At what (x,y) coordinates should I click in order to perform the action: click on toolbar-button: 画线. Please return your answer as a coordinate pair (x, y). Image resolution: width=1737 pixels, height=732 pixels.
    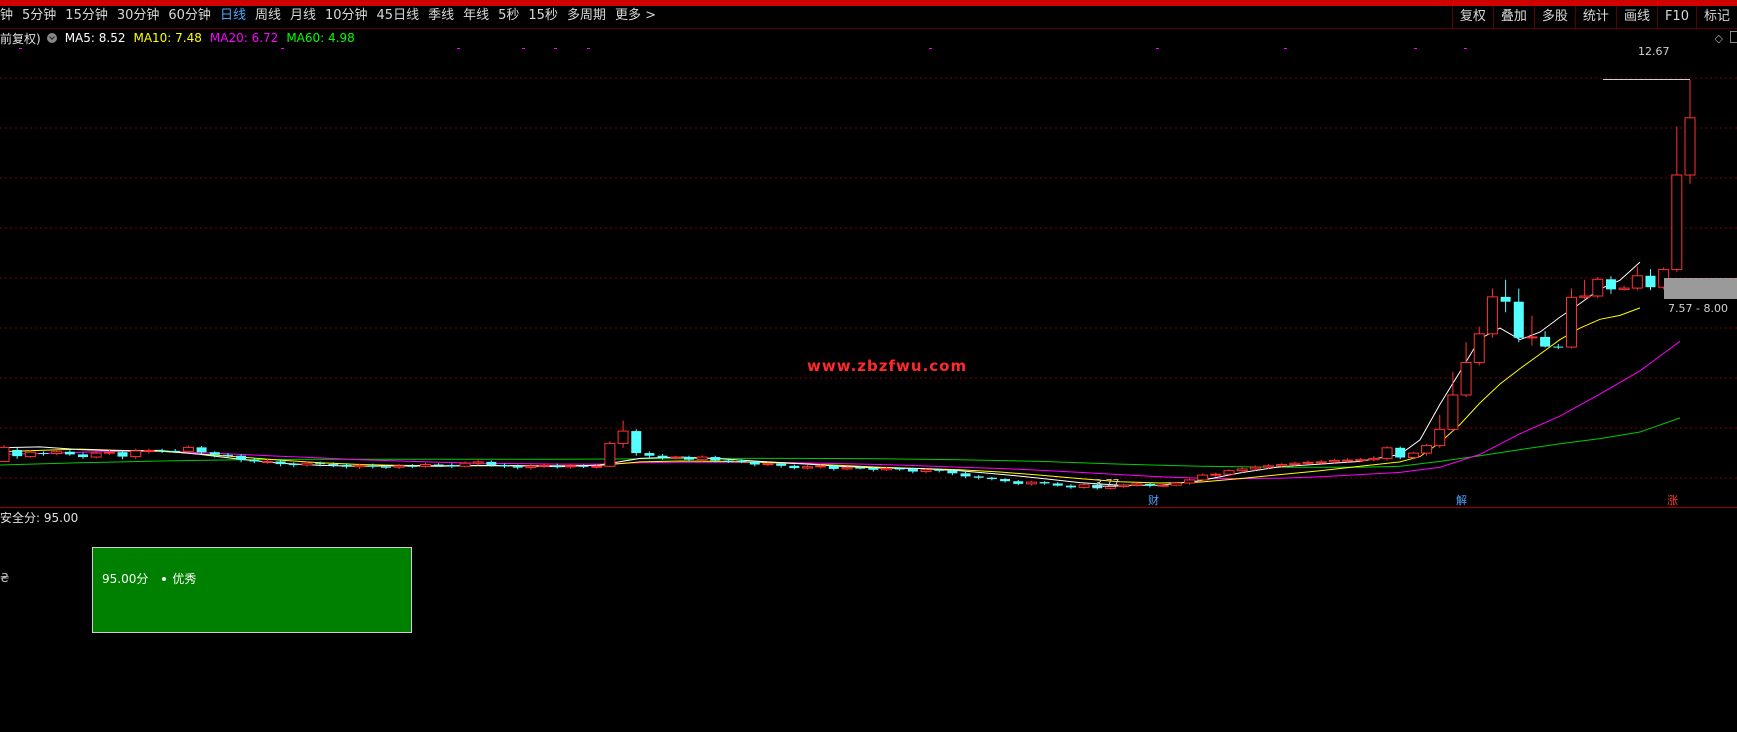
    Looking at the image, I should click on (1636, 17).